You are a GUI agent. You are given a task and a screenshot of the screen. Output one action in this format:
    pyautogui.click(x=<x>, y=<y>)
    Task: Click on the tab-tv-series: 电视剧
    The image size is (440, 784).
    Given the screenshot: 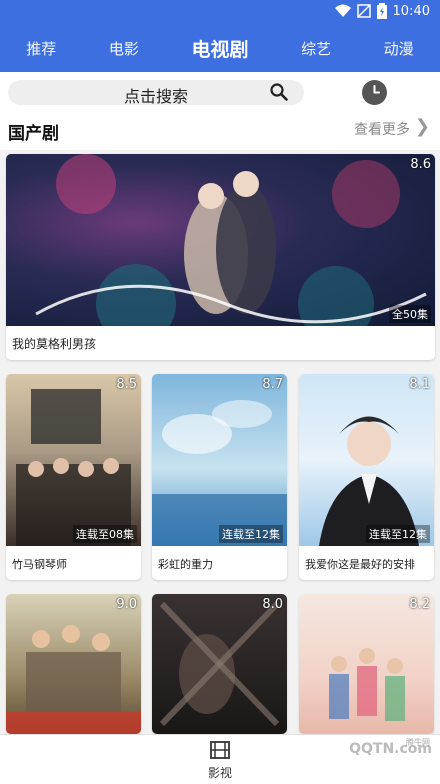 What is the action you would take?
    pyautogui.click(x=219, y=48)
    